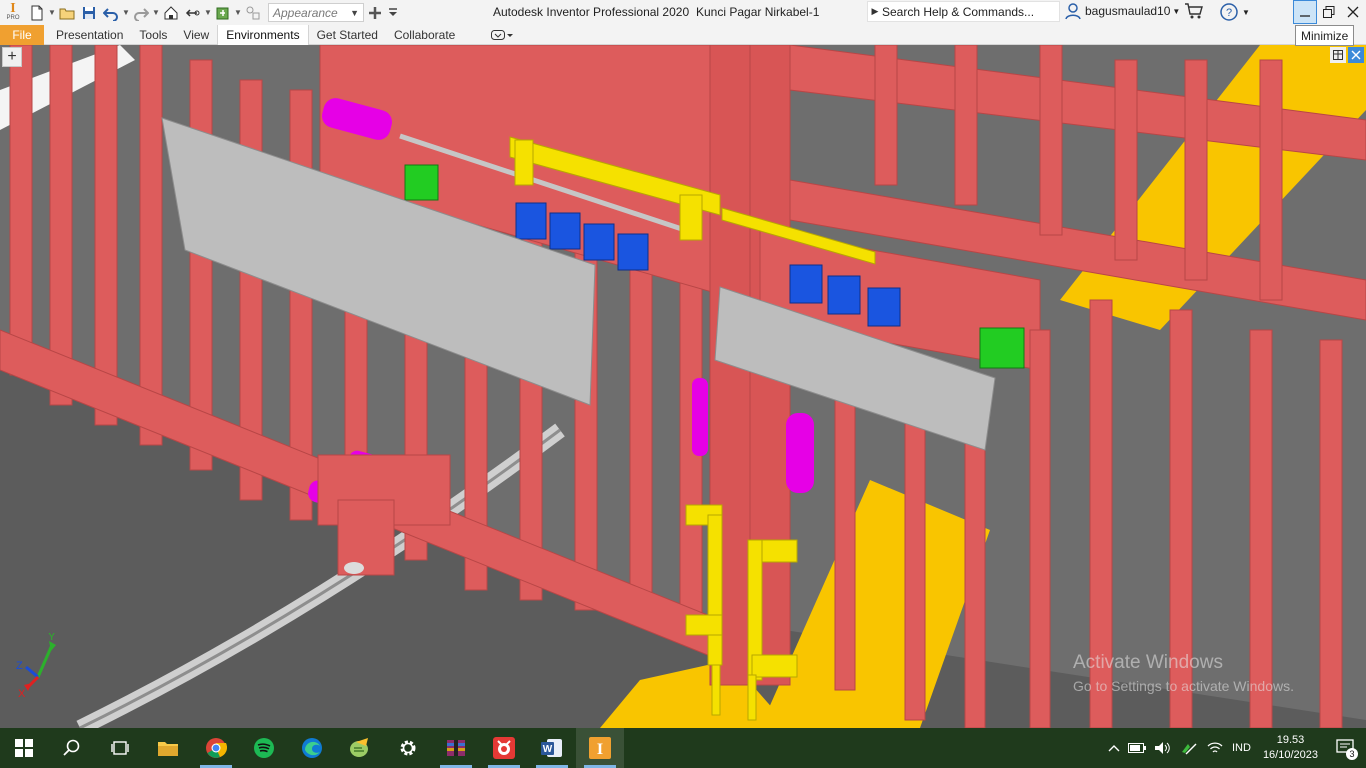 This screenshot has height=768, width=1366. What do you see at coordinates (208, 12) in the screenshot?
I see `return-dropdown-caret: ▼` at bounding box center [208, 12].